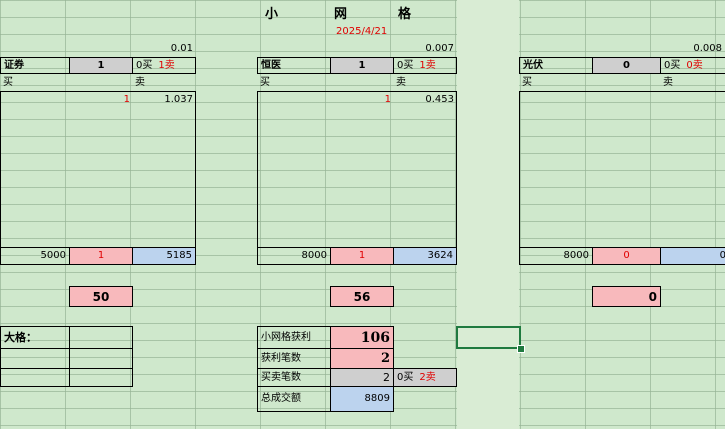  What do you see at coordinates (164, 256) in the screenshot?
I see `total-cell: 5185` at bounding box center [164, 256].